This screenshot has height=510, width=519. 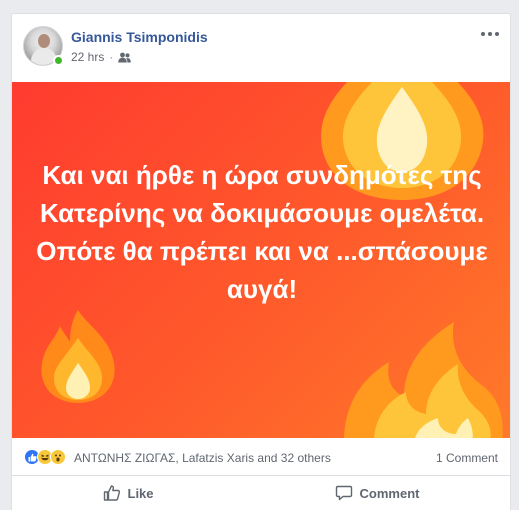 What do you see at coordinates (58, 60) in the screenshot?
I see `online-status-dot` at bounding box center [58, 60].